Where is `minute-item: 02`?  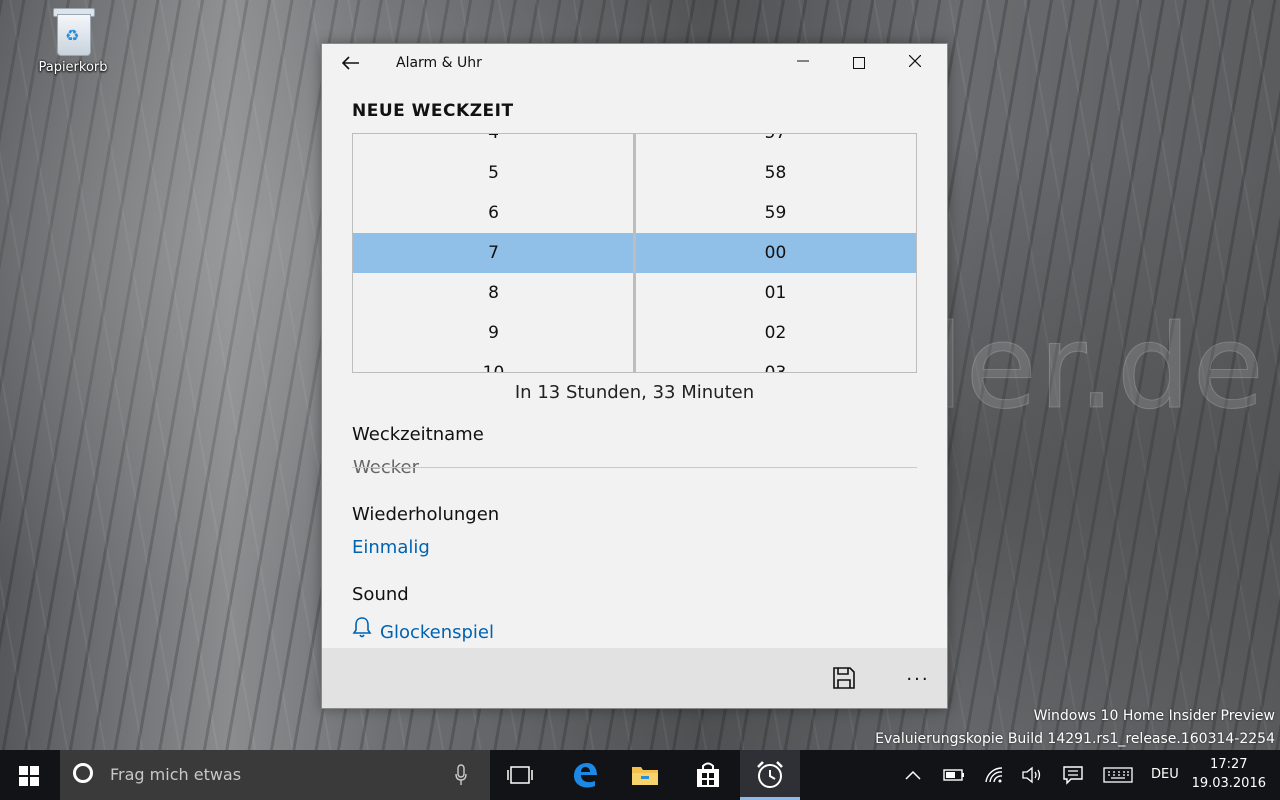 minute-item: 02 is located at coordinates (775, 333).